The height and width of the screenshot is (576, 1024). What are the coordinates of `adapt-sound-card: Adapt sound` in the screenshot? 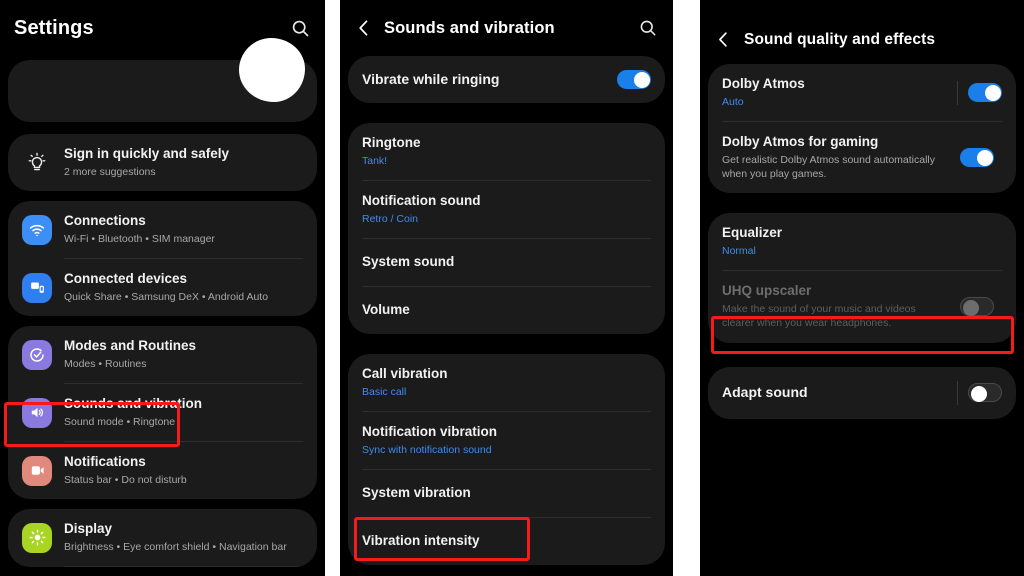 It's located at (862, 392).